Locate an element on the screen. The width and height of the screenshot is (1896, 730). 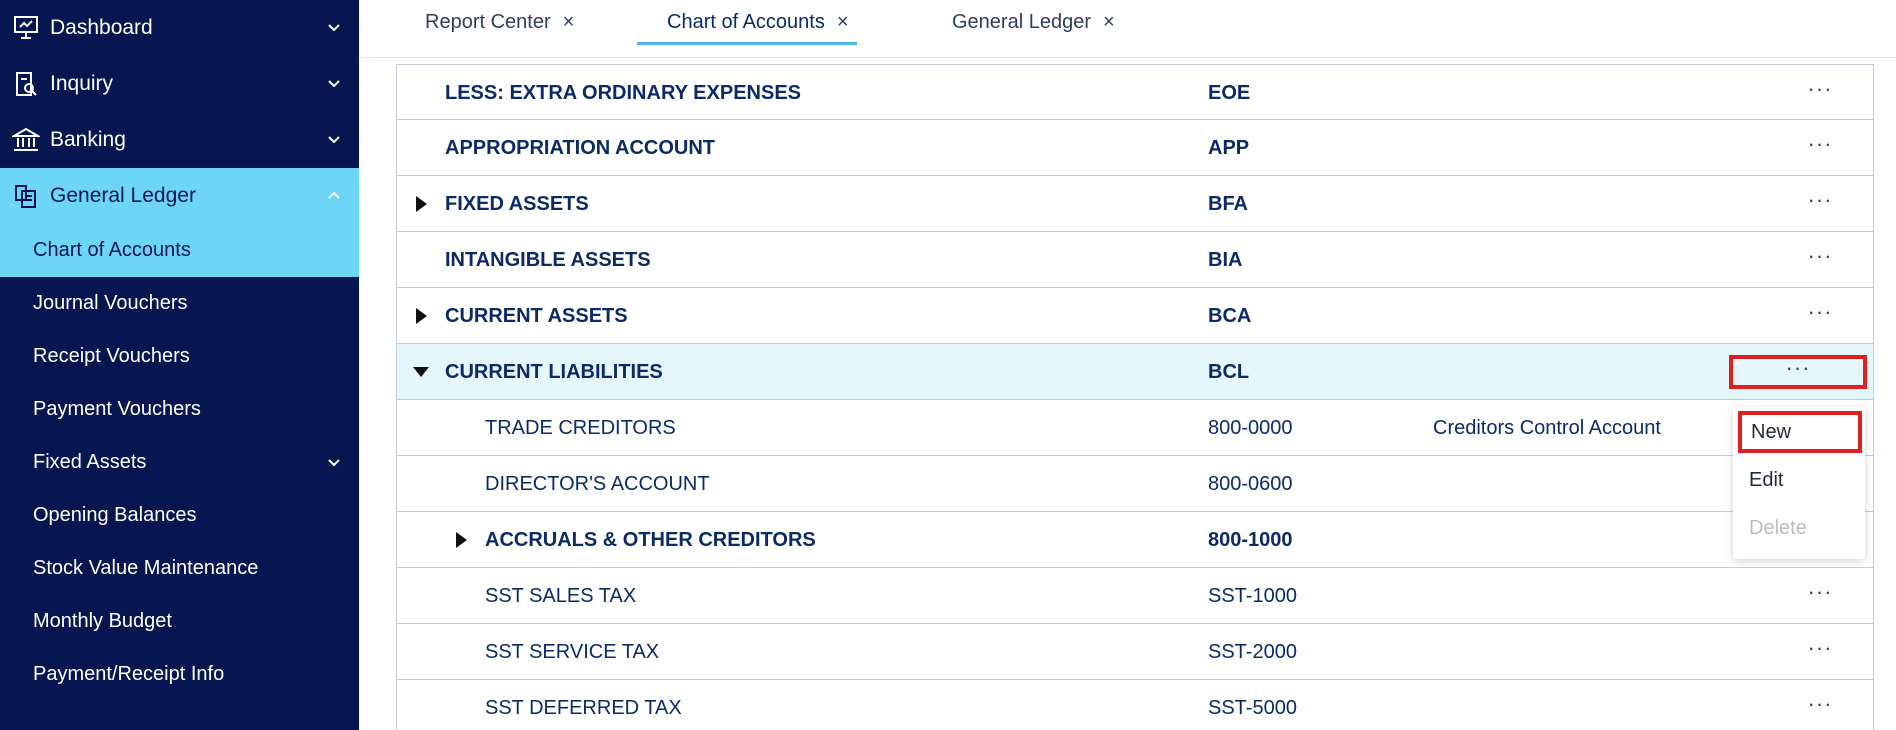
table-row: APPROPRIATION ACCOUNT APP ··· is located at coordinates (1135, 148).